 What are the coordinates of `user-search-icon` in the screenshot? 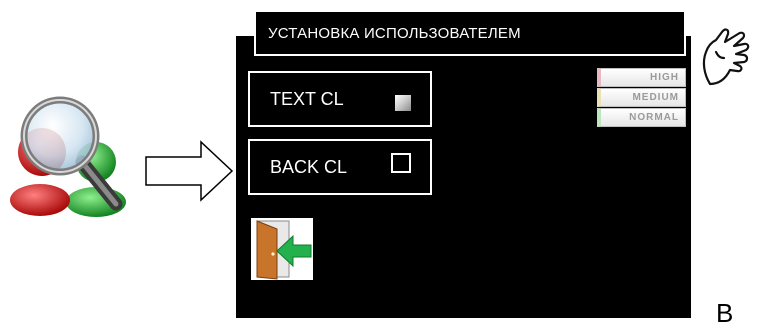 It's located at (69, 156).